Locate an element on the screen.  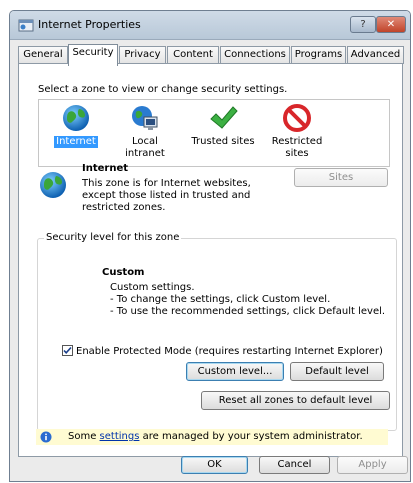
check-icon is located at coordinates (67, 350).